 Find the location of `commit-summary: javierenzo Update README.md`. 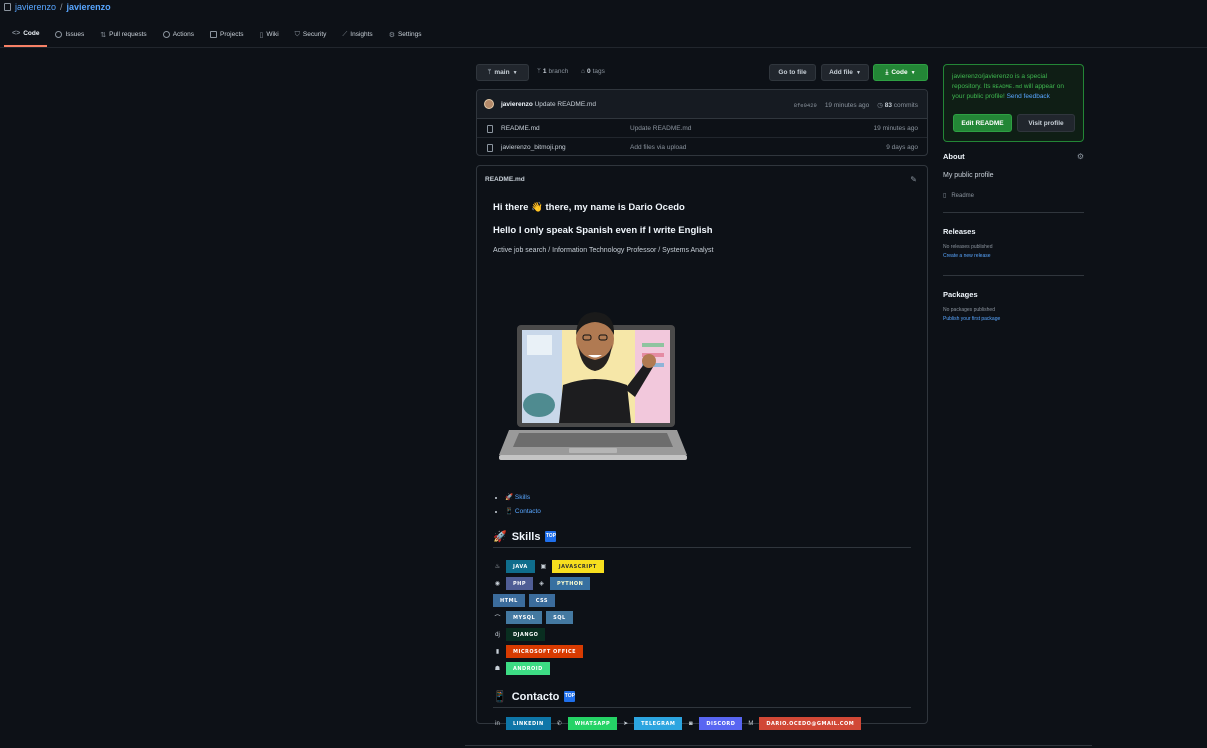

commit-summary: javierenzo Update README.md is located at coordinates (548, 104).